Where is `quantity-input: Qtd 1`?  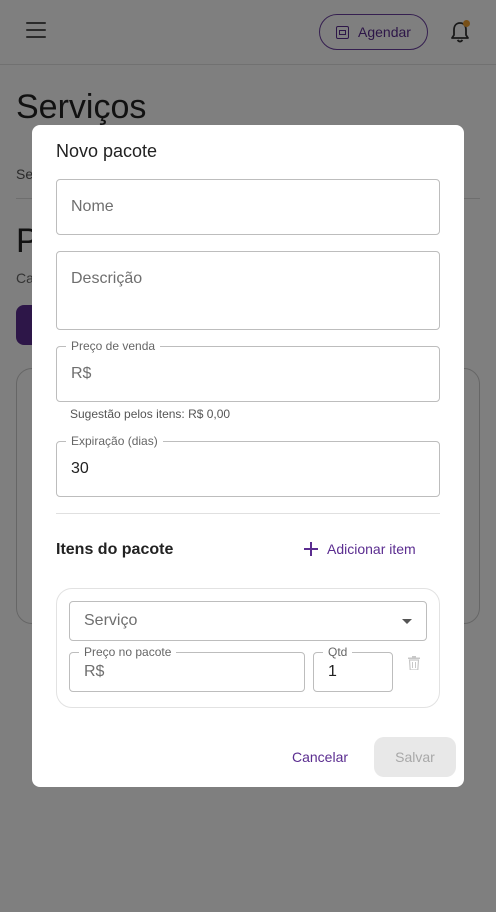
quantity-input: Qtd 1 is located at coordinates (353, 668).